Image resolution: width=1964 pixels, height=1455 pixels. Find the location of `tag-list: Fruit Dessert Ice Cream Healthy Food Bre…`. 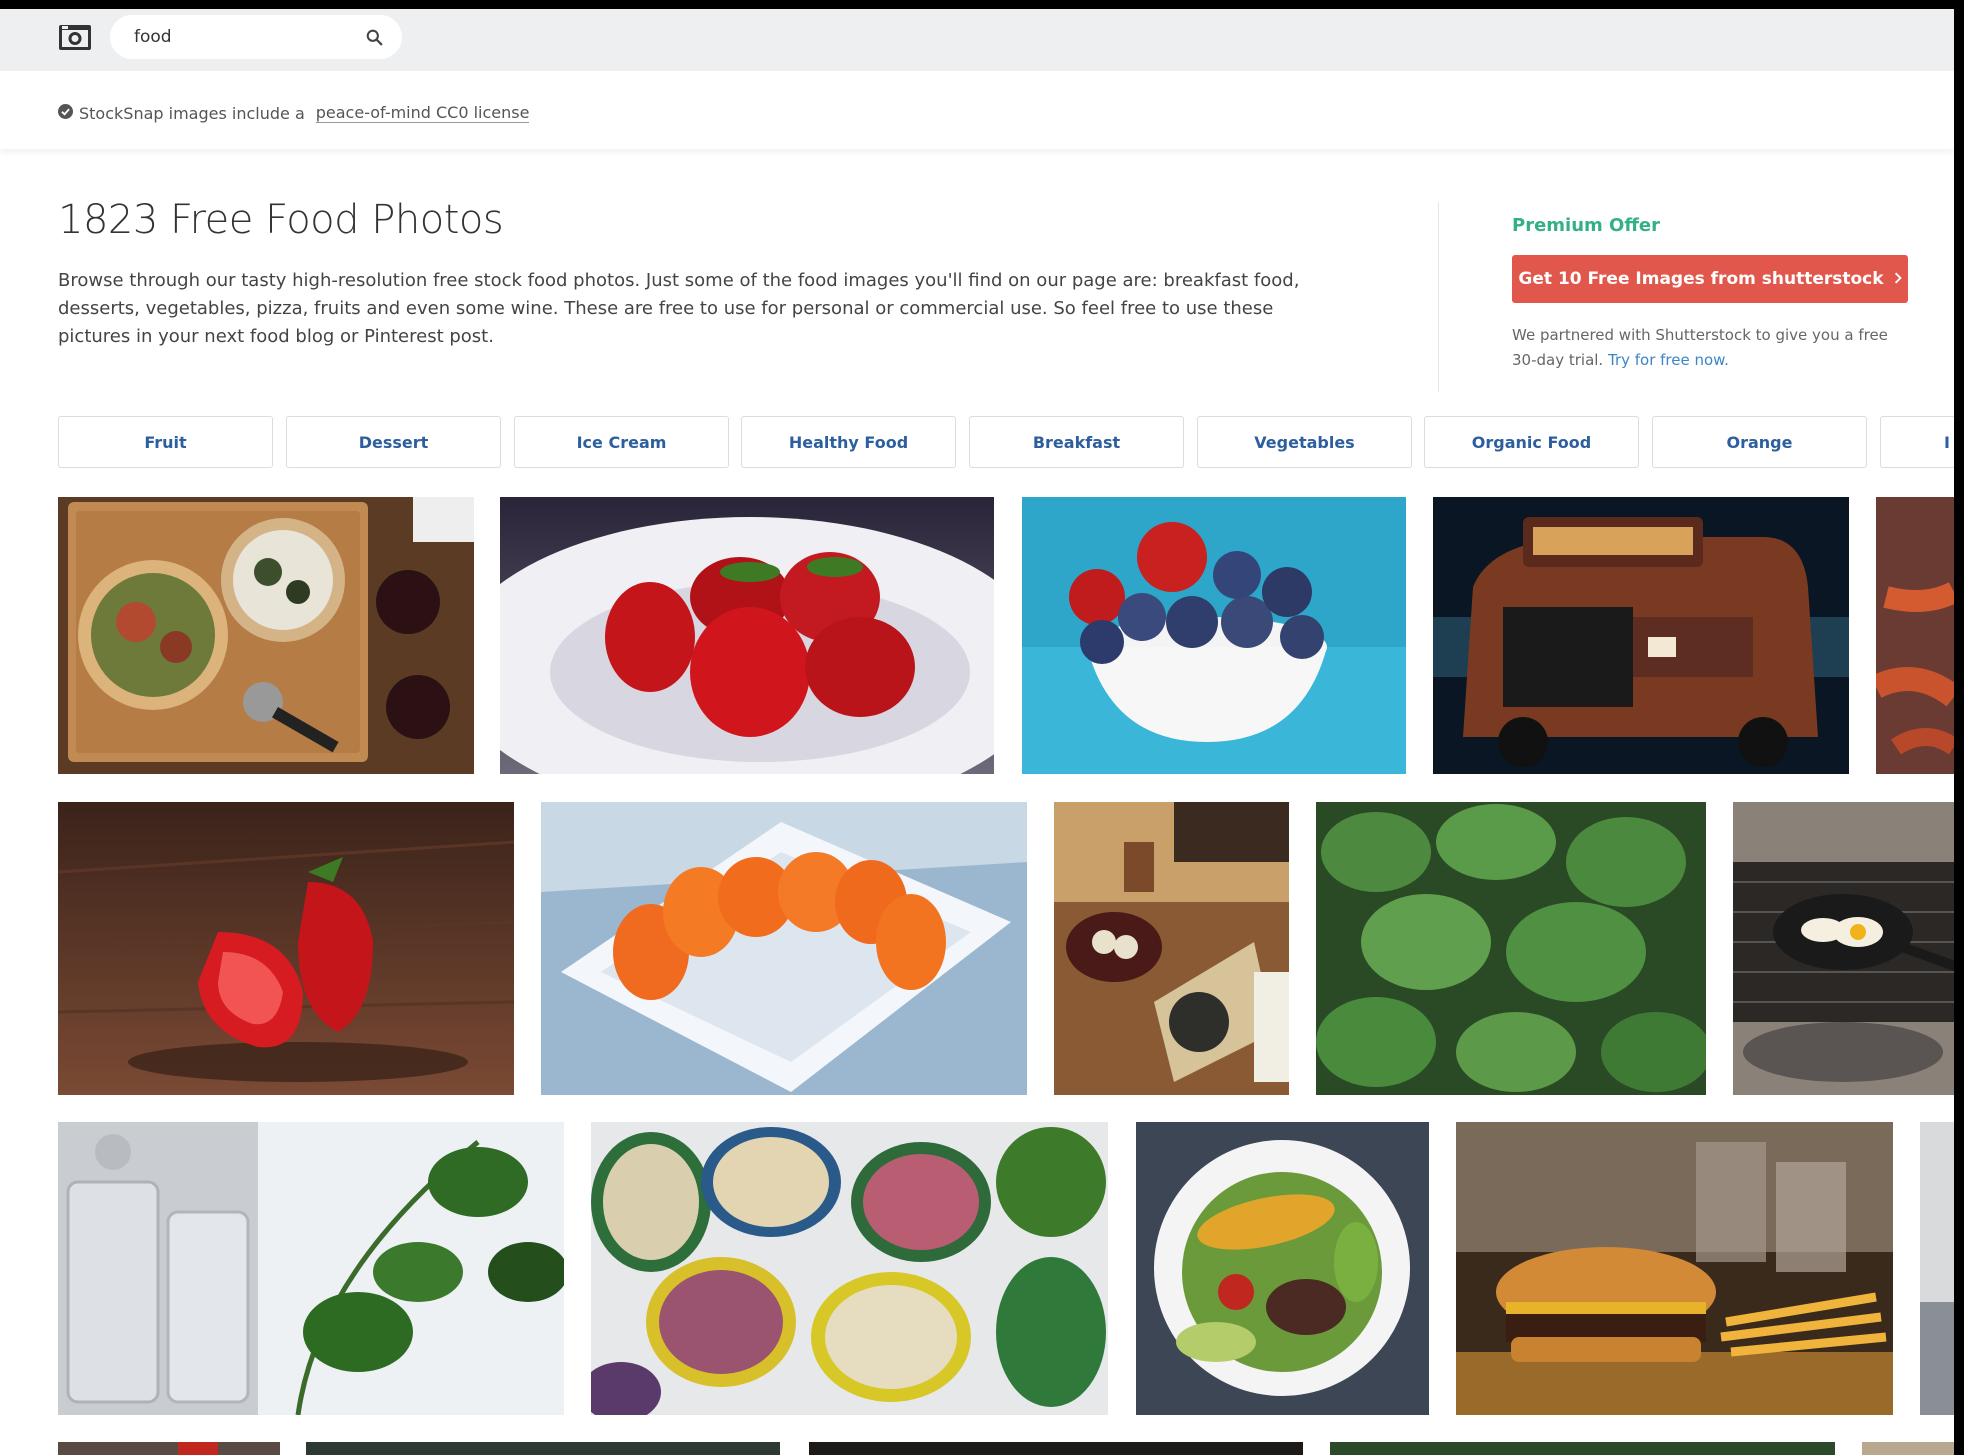

tag-list: Fruit Dessert Ice Cream Healthy Food Bre… is located at coordinates (1006, 442).